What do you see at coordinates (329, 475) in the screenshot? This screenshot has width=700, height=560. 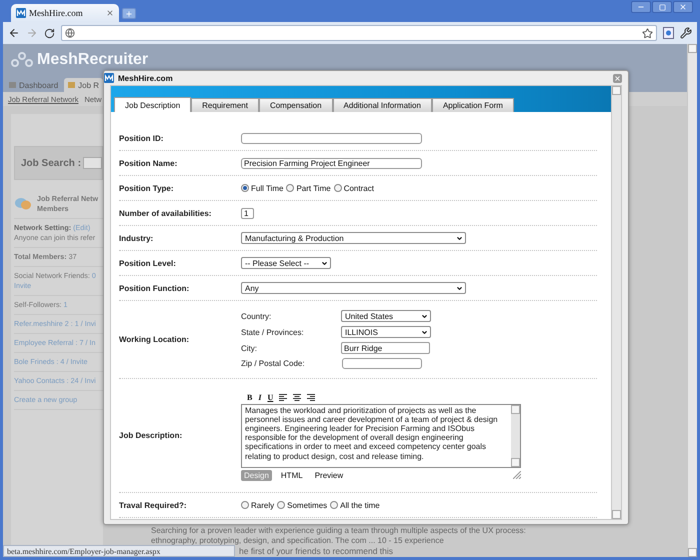 I see `mode-tab: Preview` at bounding box center [329, 475].